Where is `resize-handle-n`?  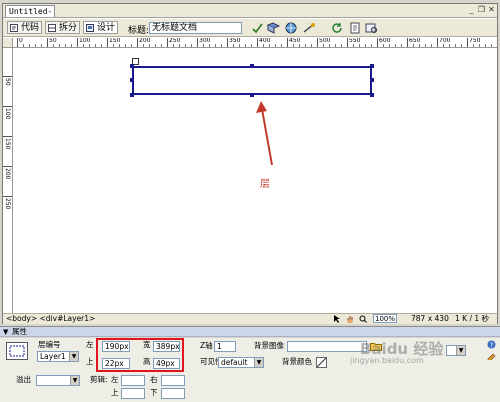
resize-handle-n is located at coordinates (252, 66).